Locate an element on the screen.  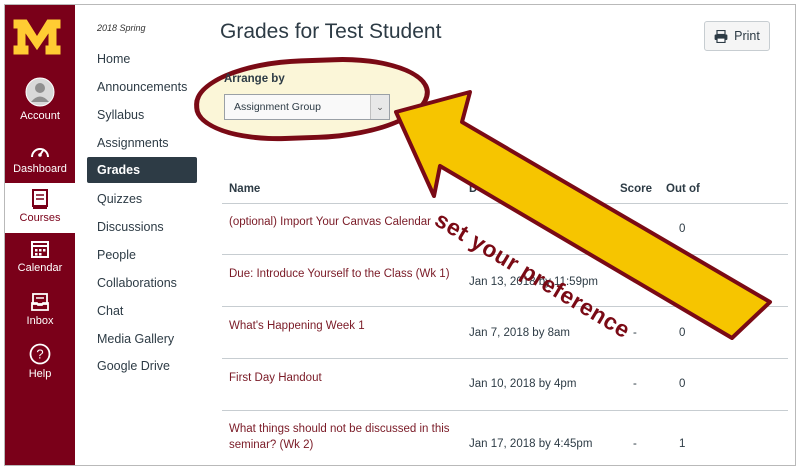
global-nav-inbox: Inbox is located at coordinates (40, 309).